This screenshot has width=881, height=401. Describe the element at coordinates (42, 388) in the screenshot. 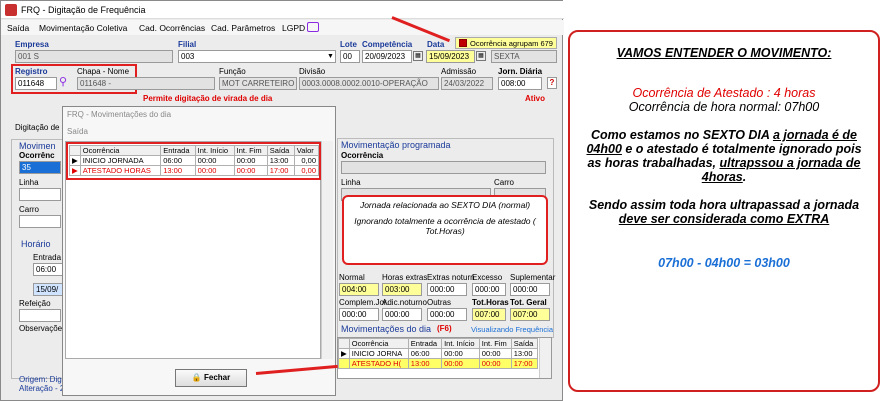

I see `alteracao-text: Alteração - 2` at that location.